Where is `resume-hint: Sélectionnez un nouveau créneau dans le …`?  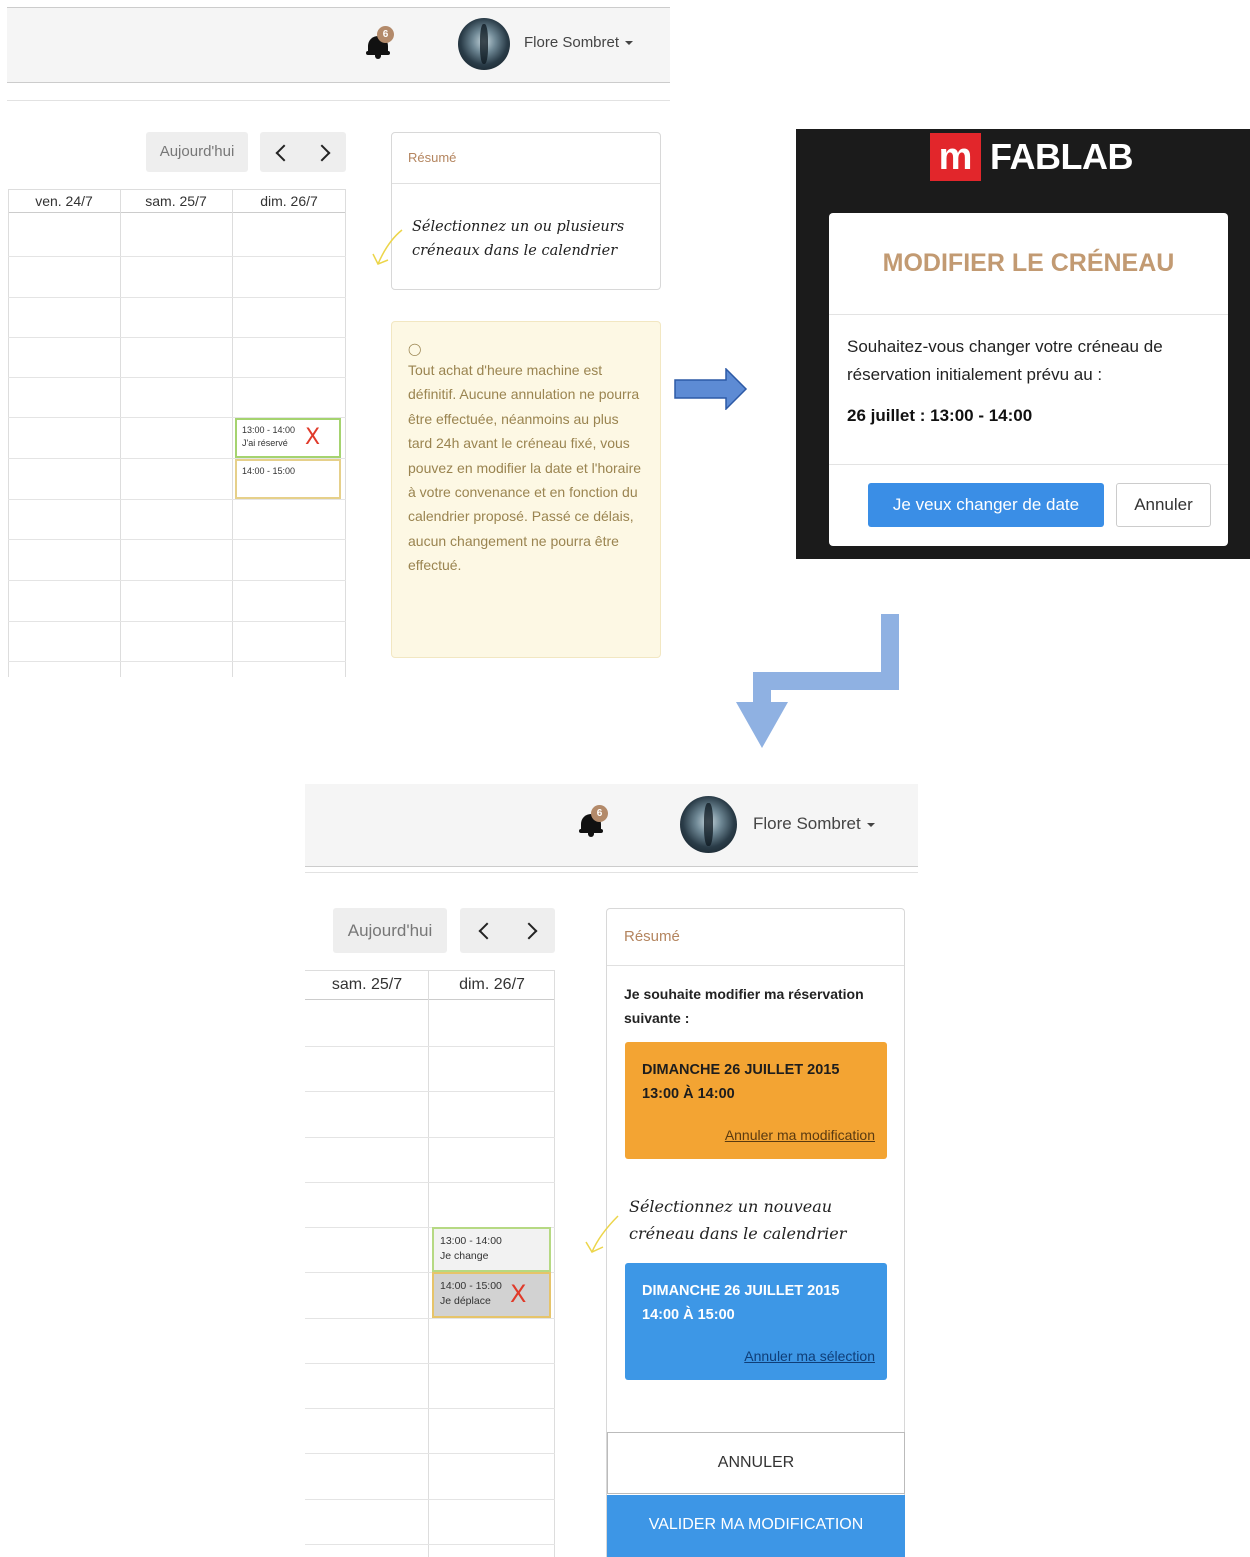 resume-hint: Sélectionnez un nouveau créneau dans le … is located at coordinates (738, 1220).